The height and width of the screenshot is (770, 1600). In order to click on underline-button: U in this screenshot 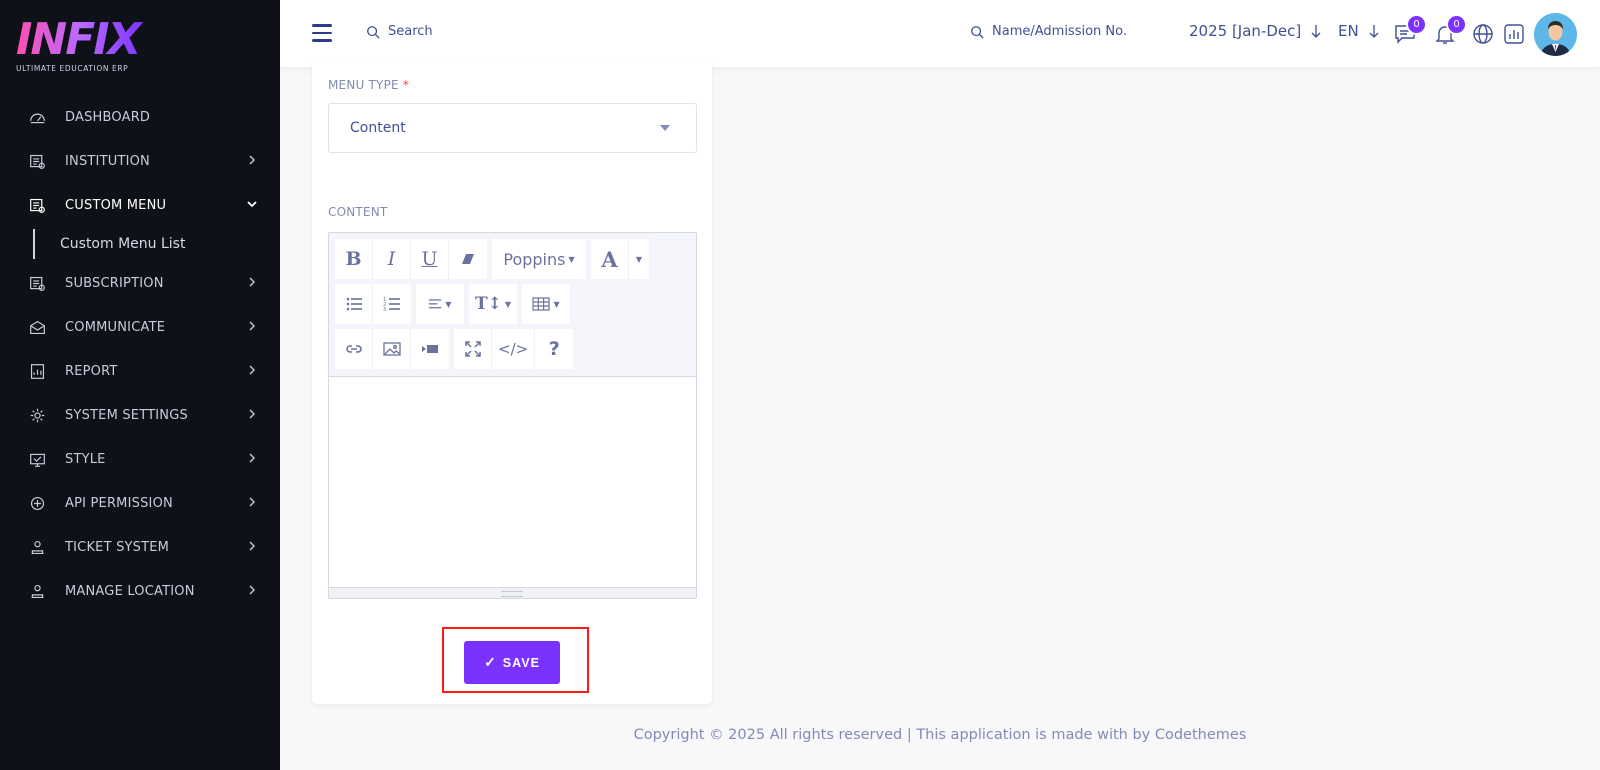, I will do `click(430, 259)`.